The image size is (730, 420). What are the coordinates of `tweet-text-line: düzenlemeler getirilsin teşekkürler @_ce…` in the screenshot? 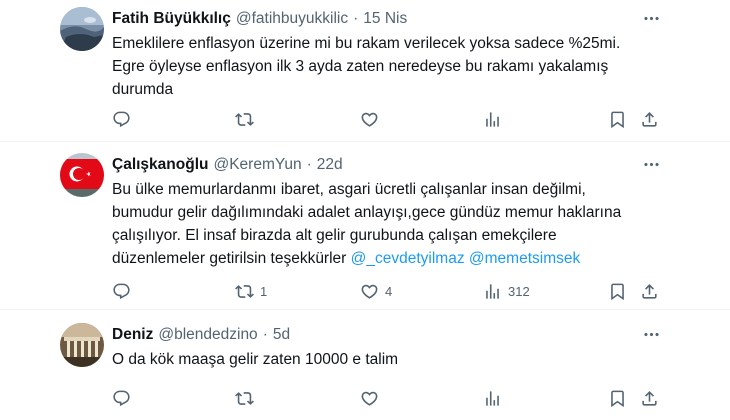 It's located at (387, 258).